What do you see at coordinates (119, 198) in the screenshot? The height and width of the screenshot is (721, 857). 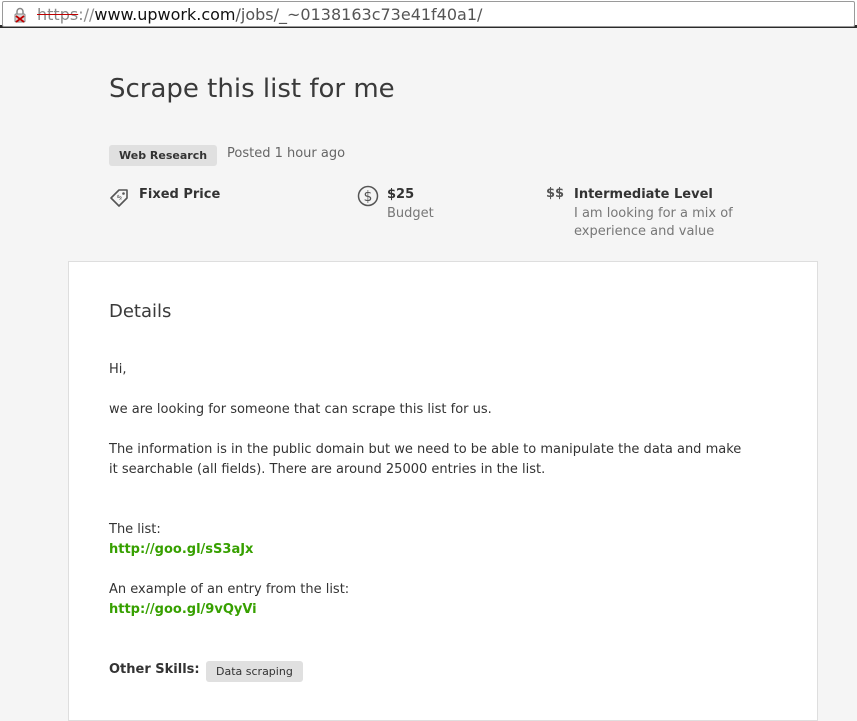 I see `price-tag-icon: $` at bounding box center [119, 198].